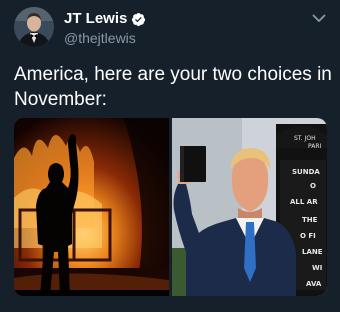 The width and height of the screenshot is (340, 312). What do you see at coordinates (310, 220) in the screenshot?
I see `sign-text-6: THE` at bounding box center [310, 220].